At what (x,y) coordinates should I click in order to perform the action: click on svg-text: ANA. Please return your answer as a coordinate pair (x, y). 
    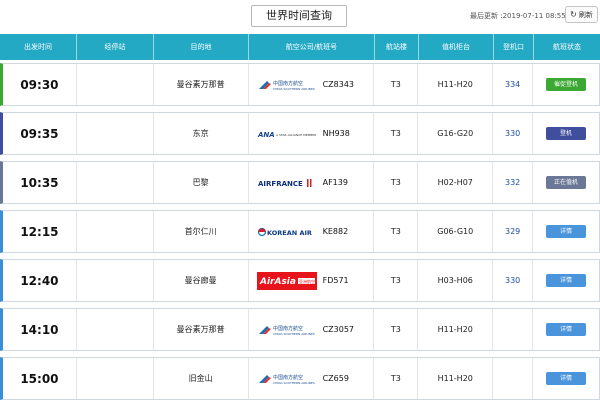
    Looking at the image, I should click on (266, 135).